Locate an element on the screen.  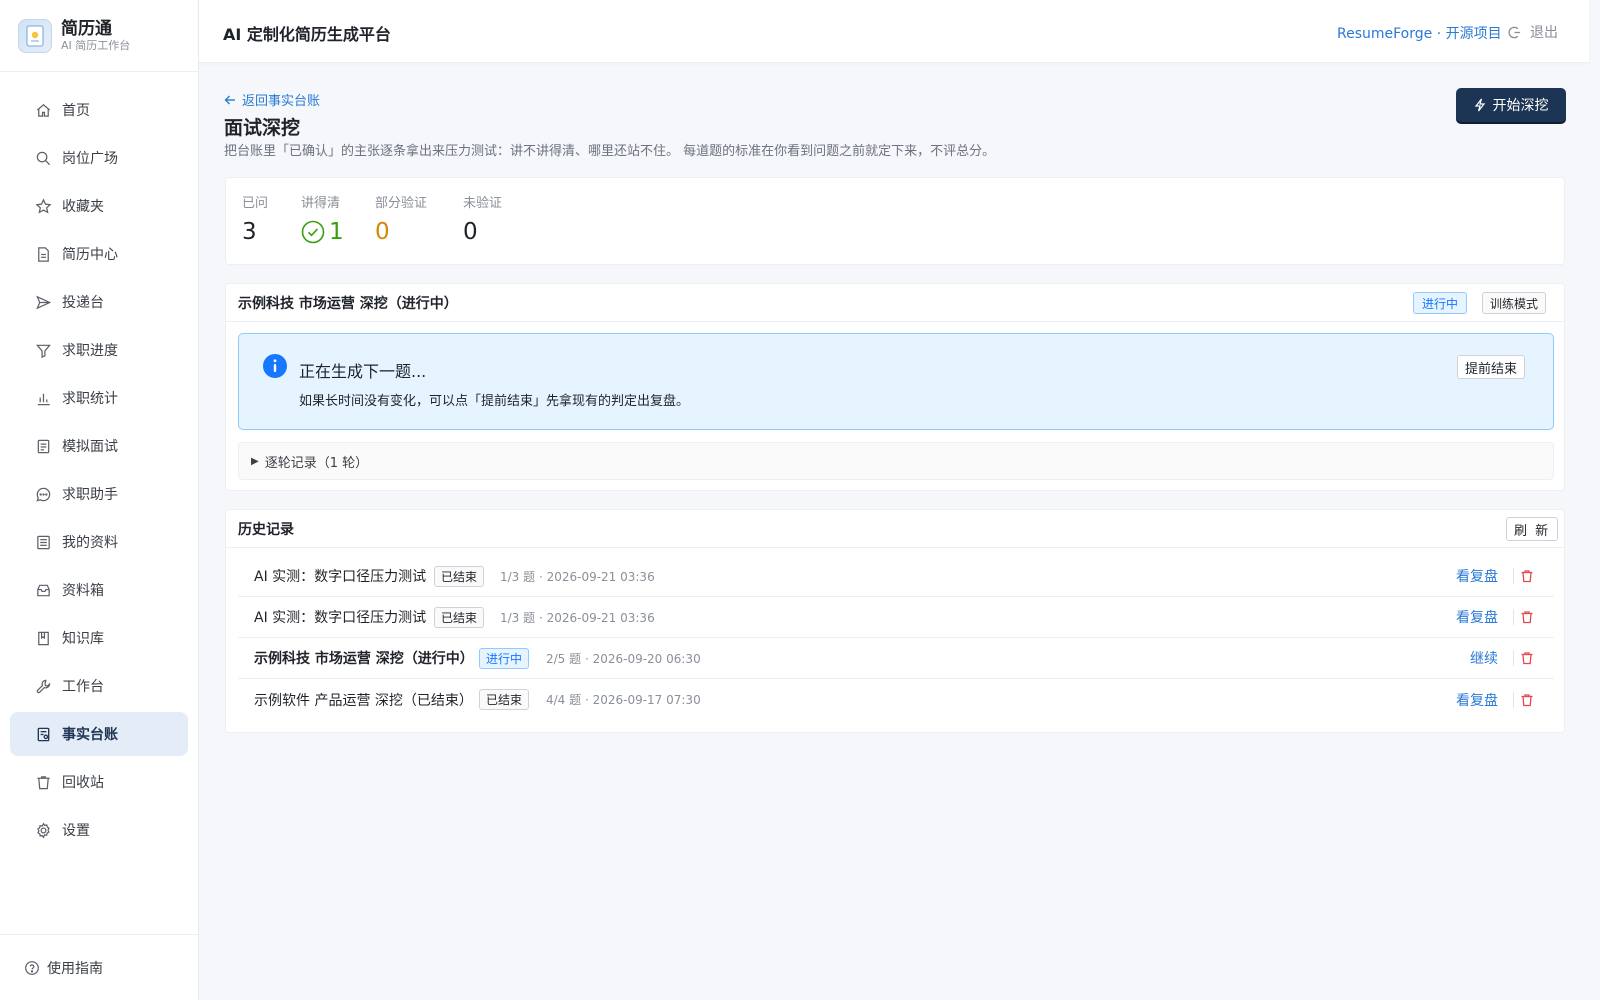
row-status-badge: 进行中 is located at coordinates (504, 658).